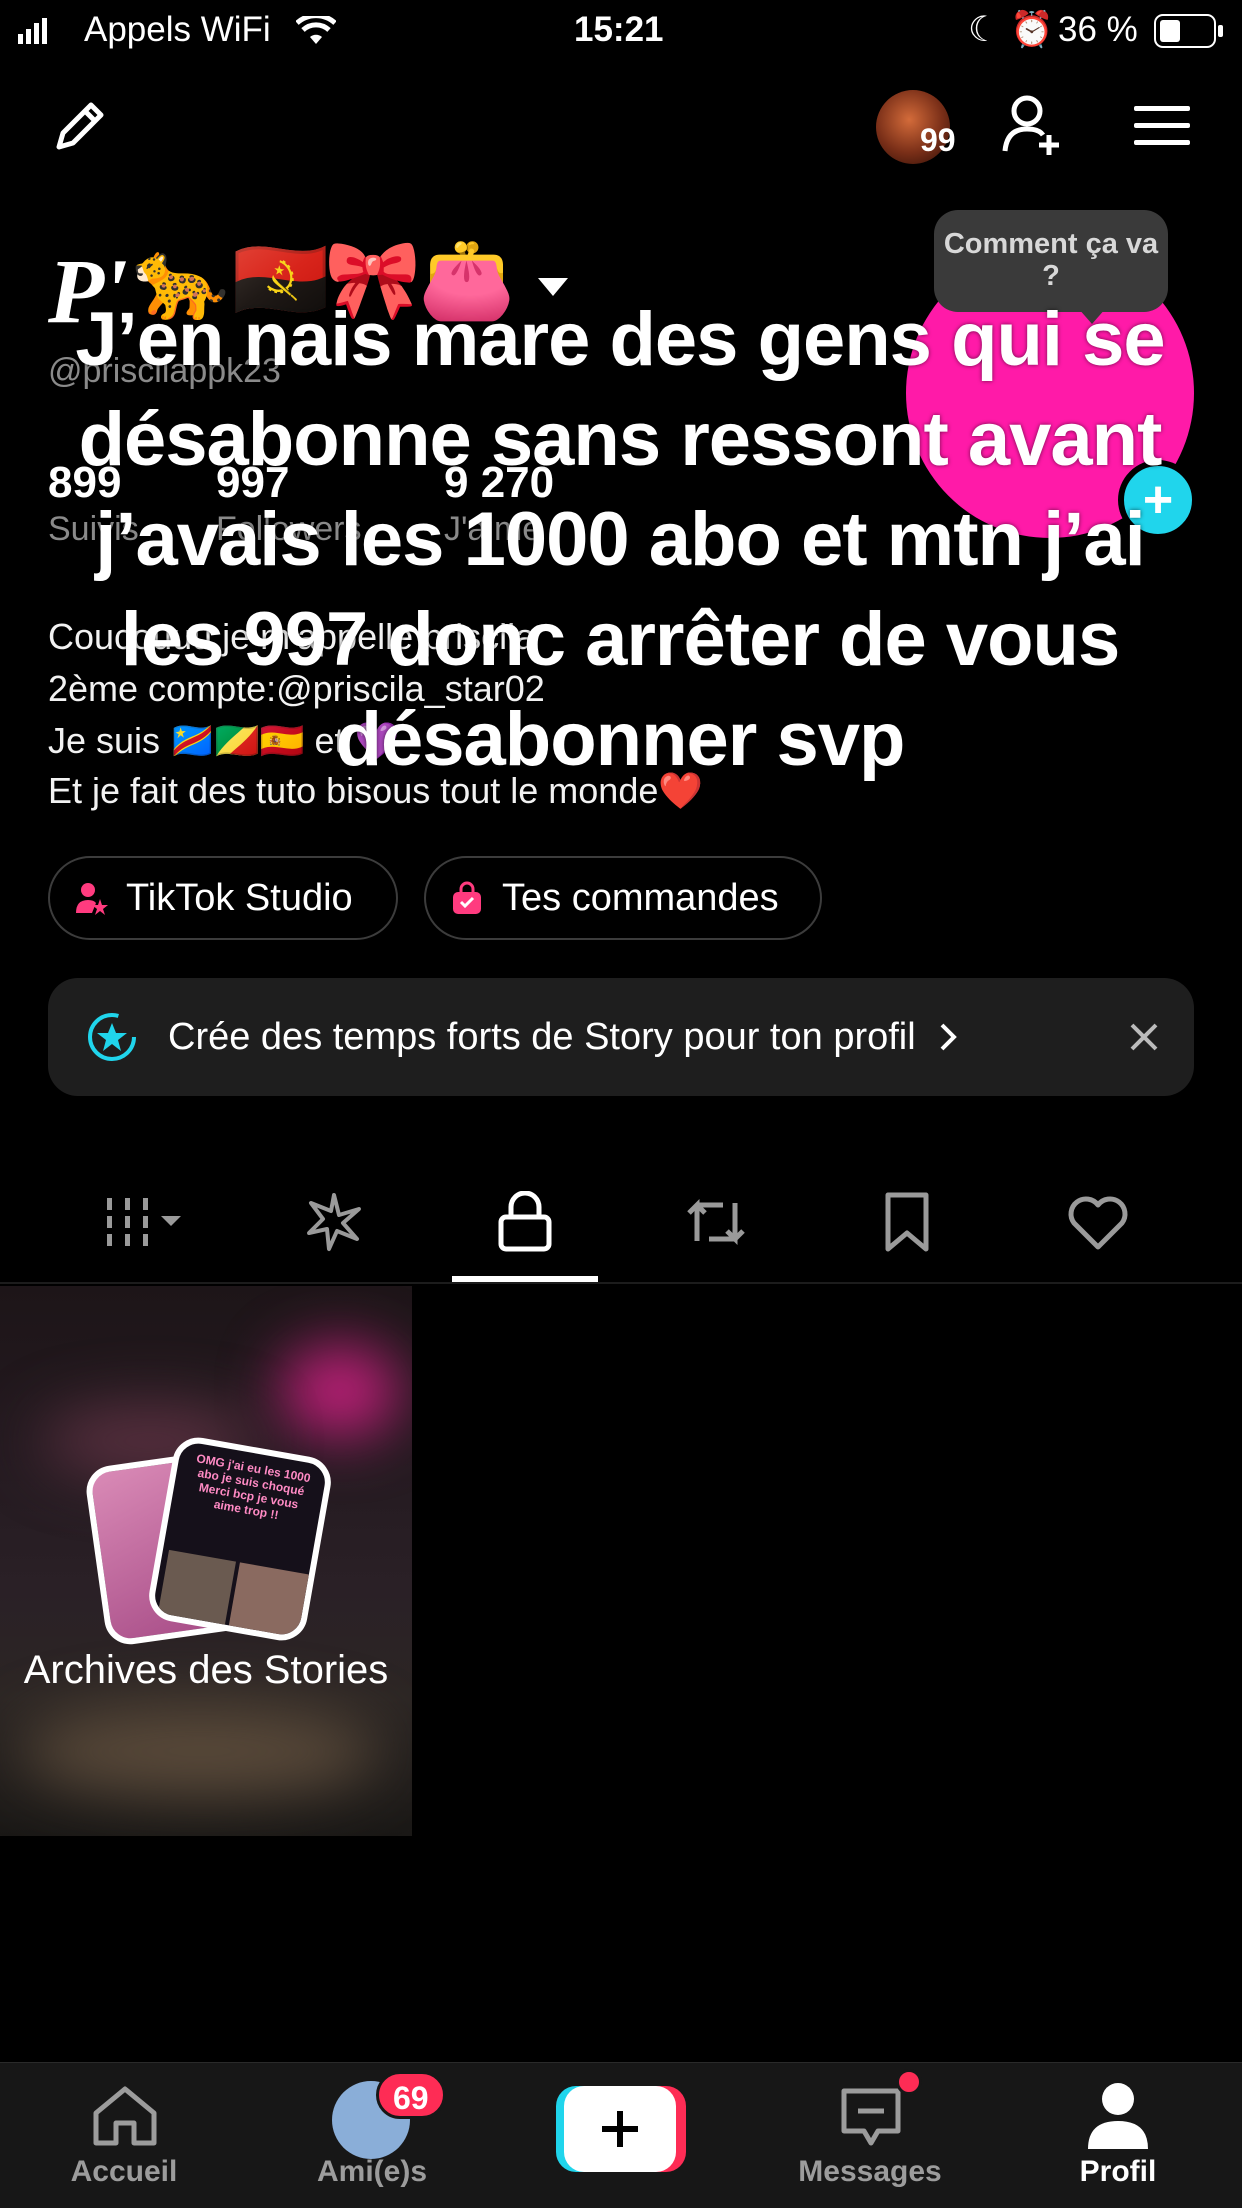 This screenshot has height=2208, width=1242. I want to click on profile-icon, so click(1118, 2116).